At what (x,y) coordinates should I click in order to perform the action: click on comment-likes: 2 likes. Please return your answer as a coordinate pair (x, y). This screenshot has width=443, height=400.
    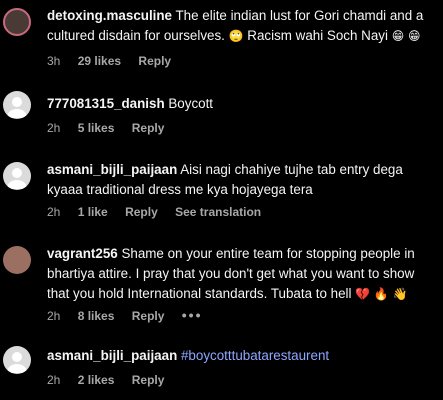
    Looking at the image, I should click on (96, 380).